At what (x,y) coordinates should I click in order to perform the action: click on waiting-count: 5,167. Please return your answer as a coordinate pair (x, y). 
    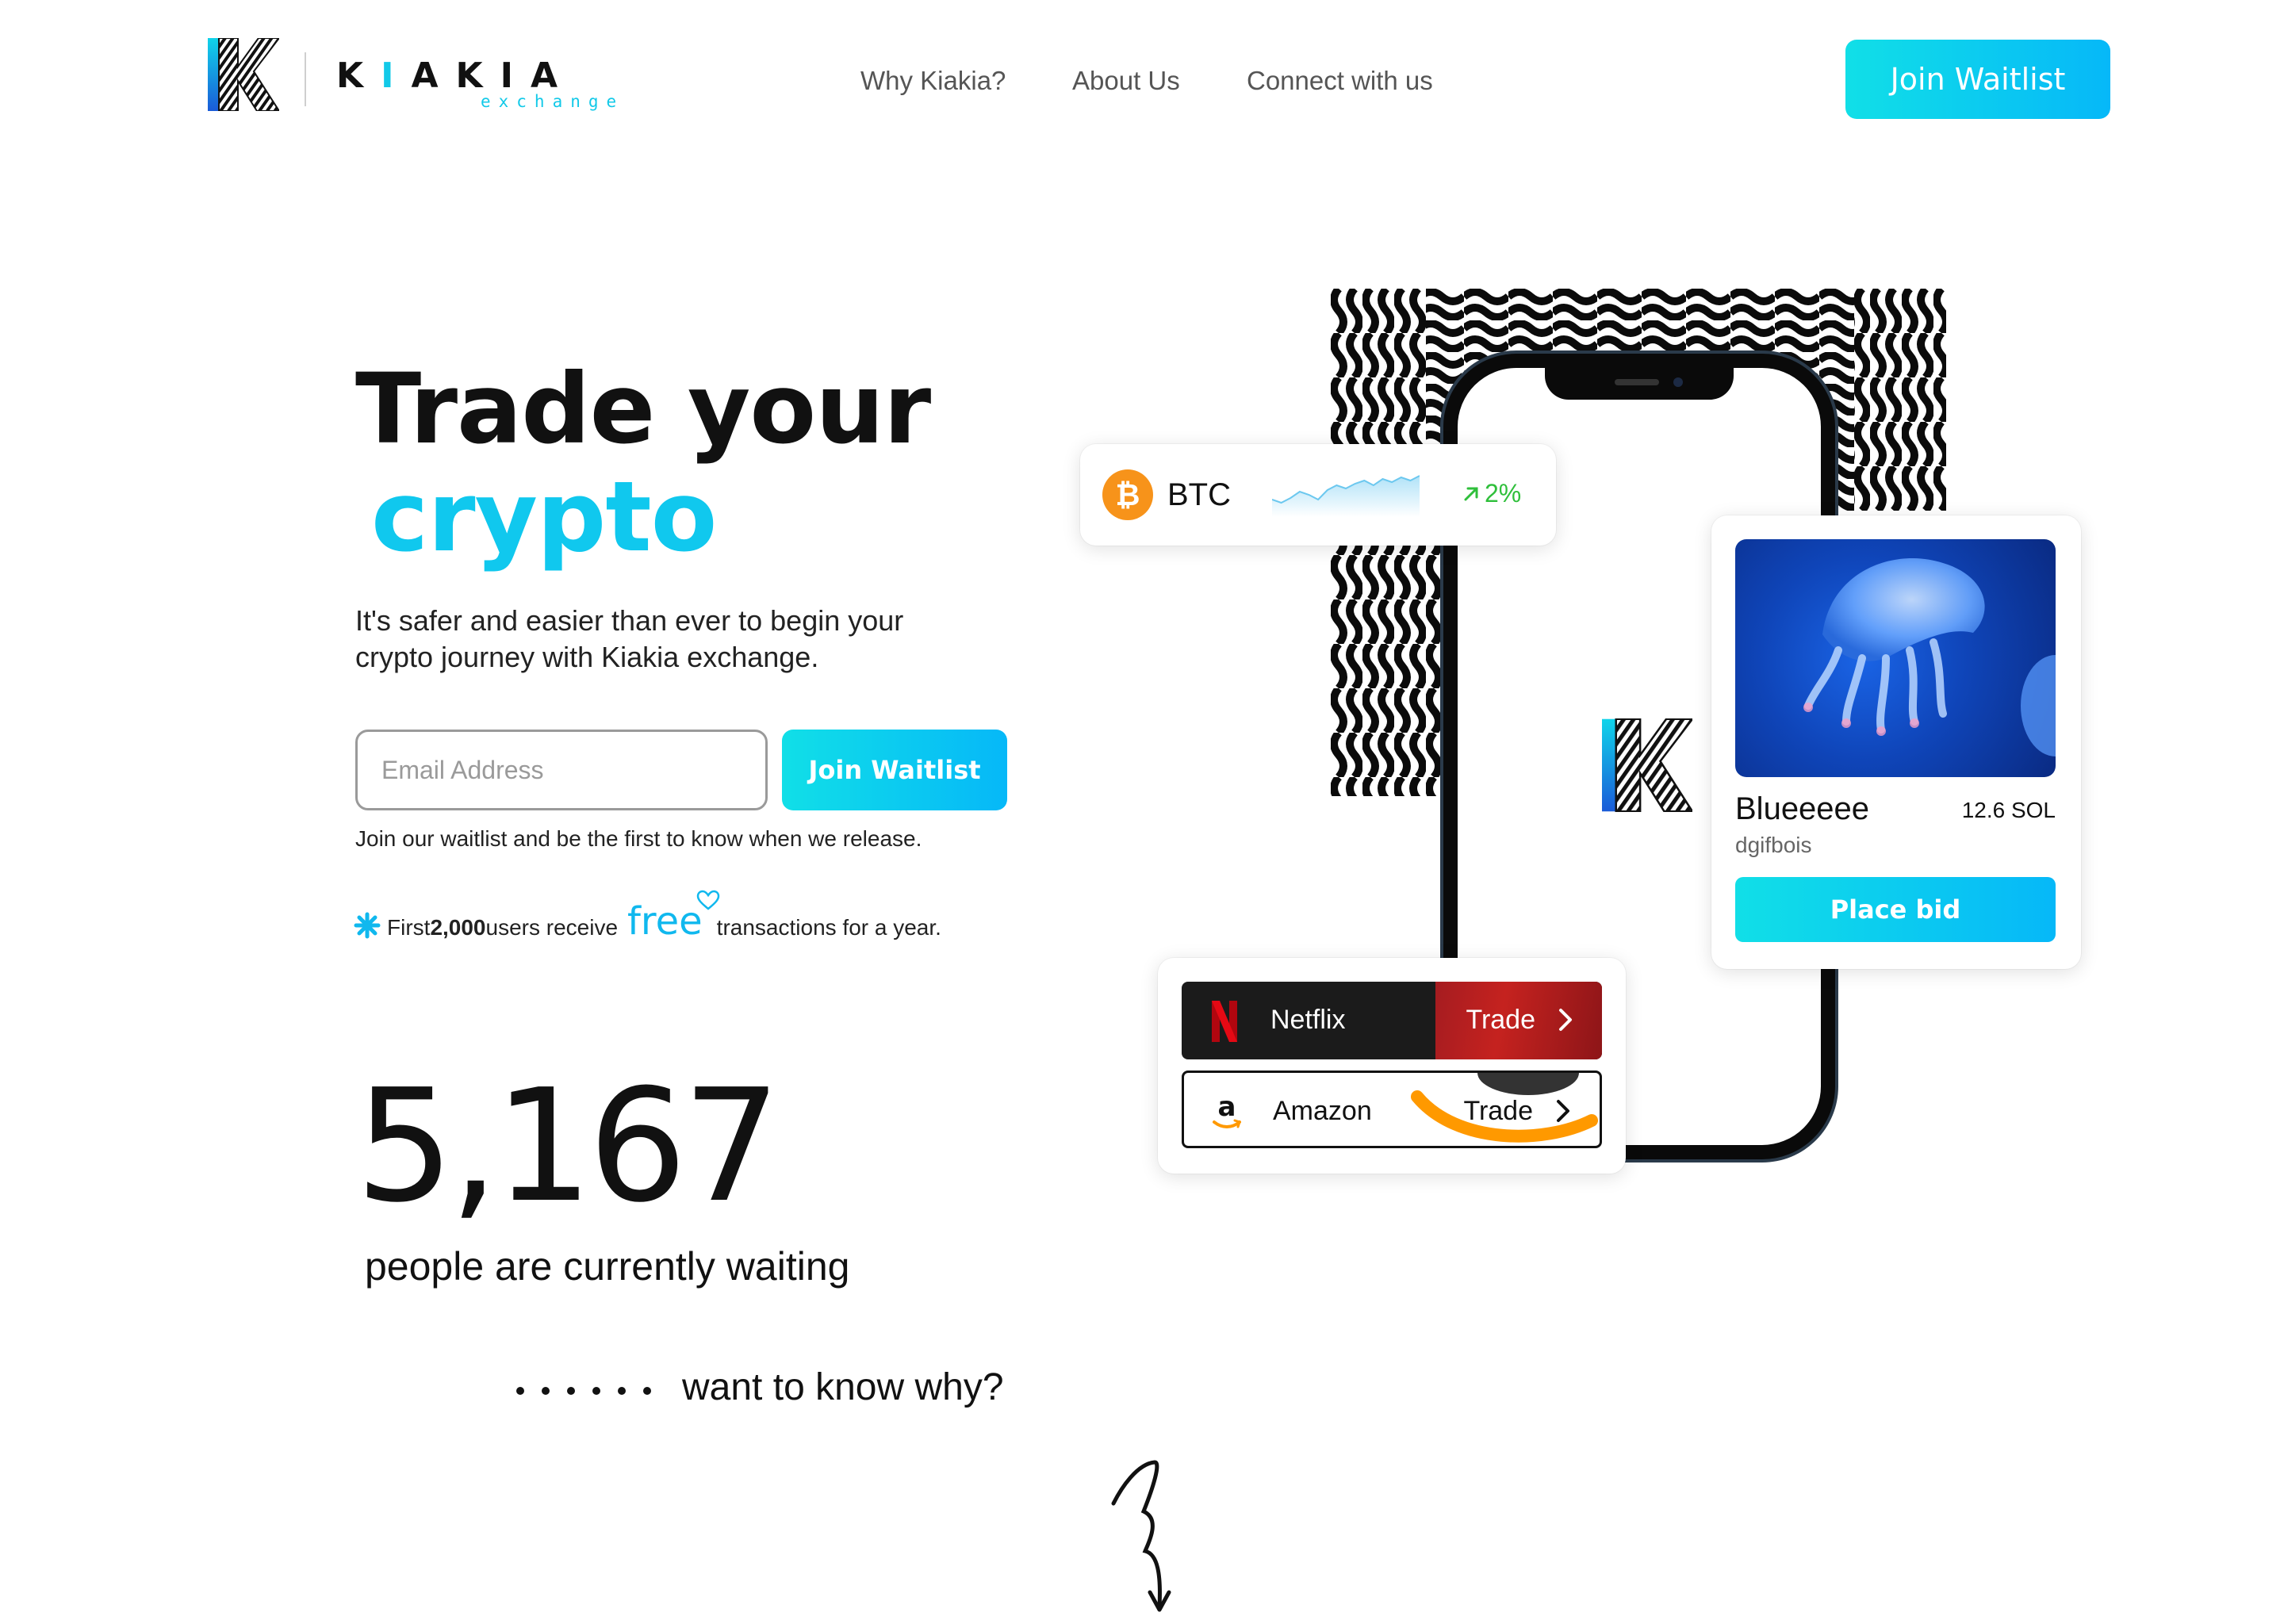
    Looking at the image, I should click on (568, 1146).